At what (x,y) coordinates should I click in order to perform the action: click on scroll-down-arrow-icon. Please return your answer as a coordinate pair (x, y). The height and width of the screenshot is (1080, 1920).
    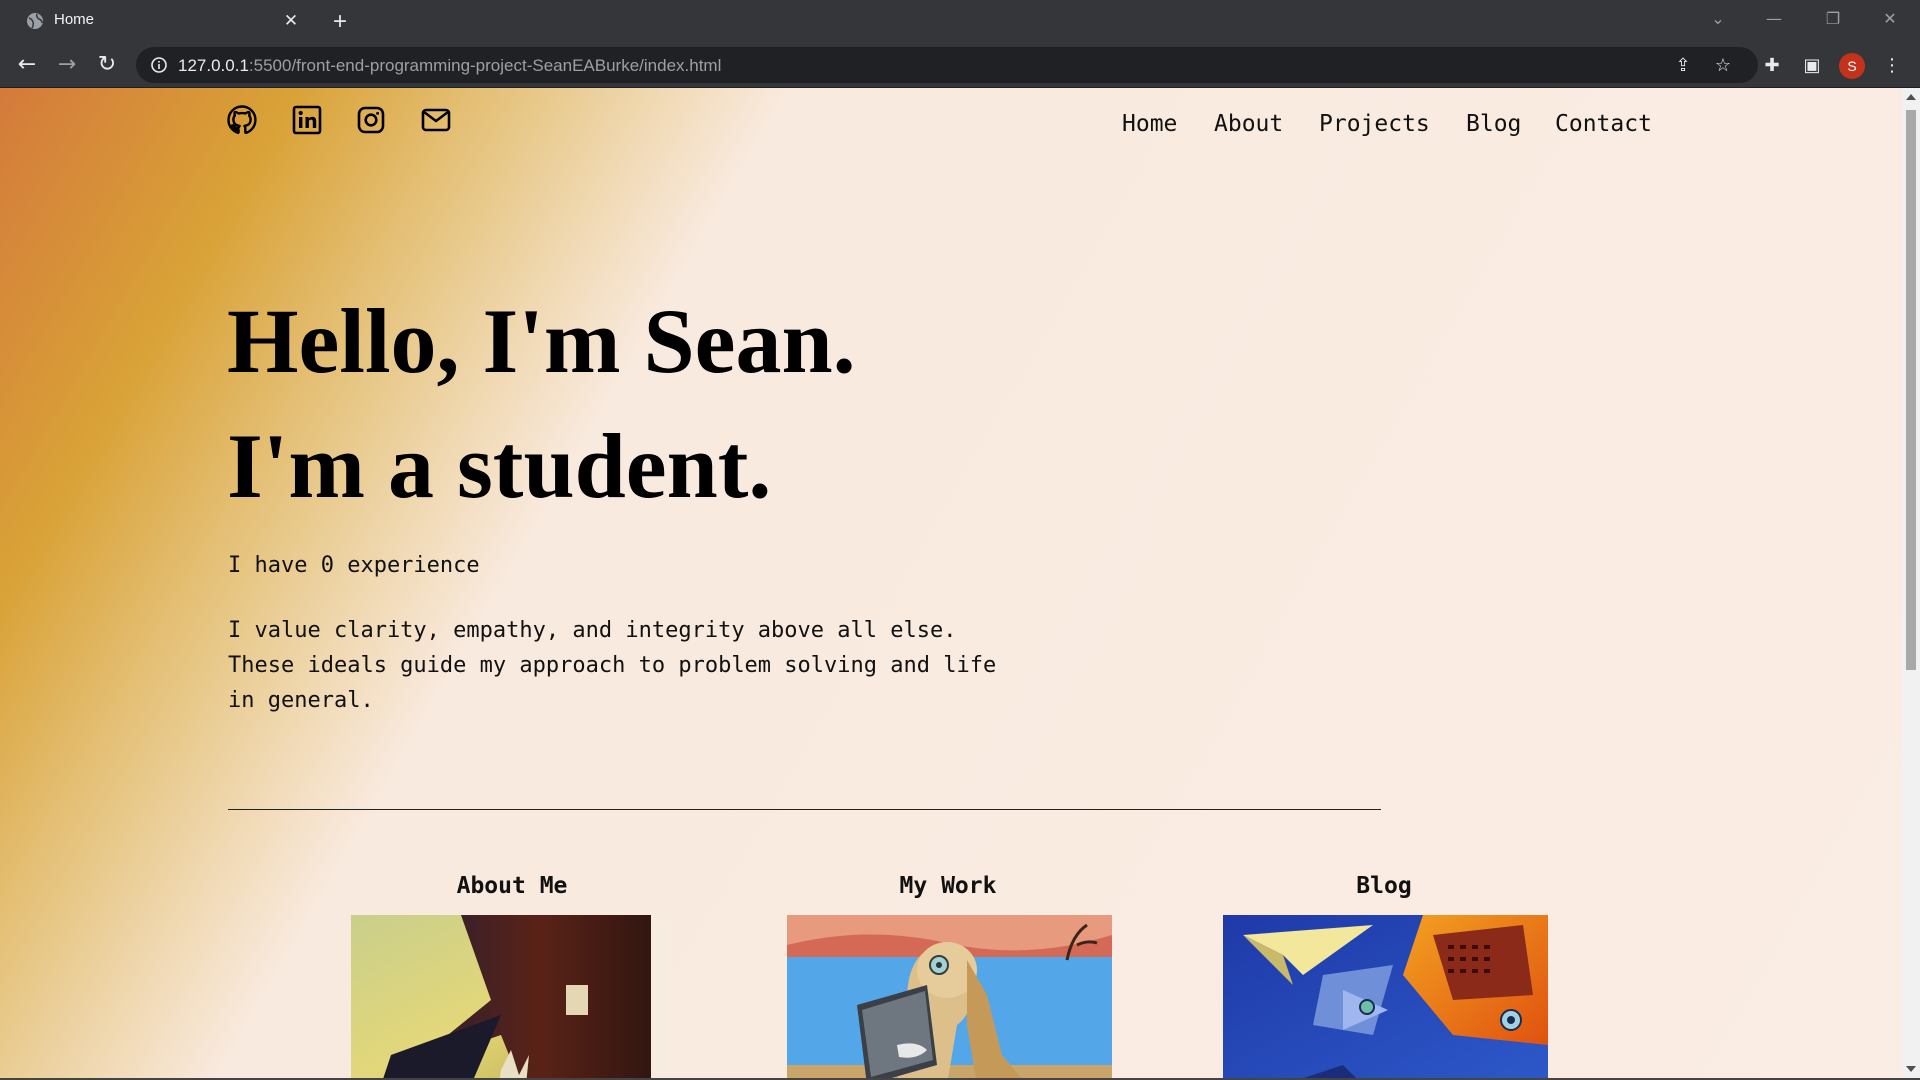
    Looking at the image, I should click on (1911, 1069).